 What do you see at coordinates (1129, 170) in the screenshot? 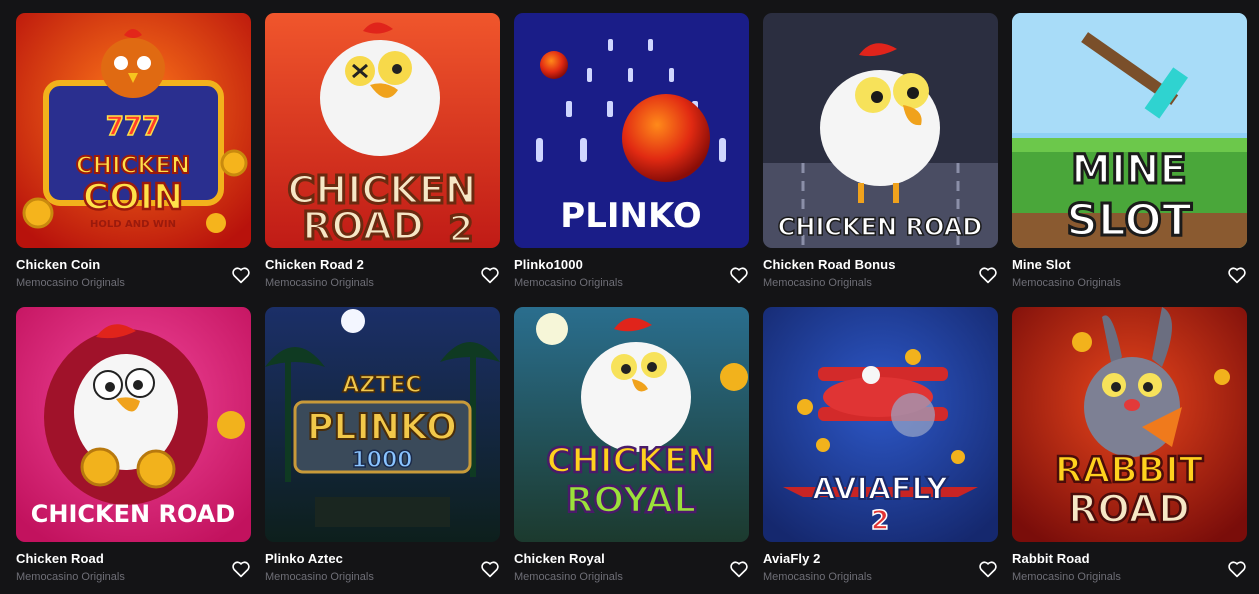
I see `art-text-mine: MINE` at bounding box center [1129, 170].